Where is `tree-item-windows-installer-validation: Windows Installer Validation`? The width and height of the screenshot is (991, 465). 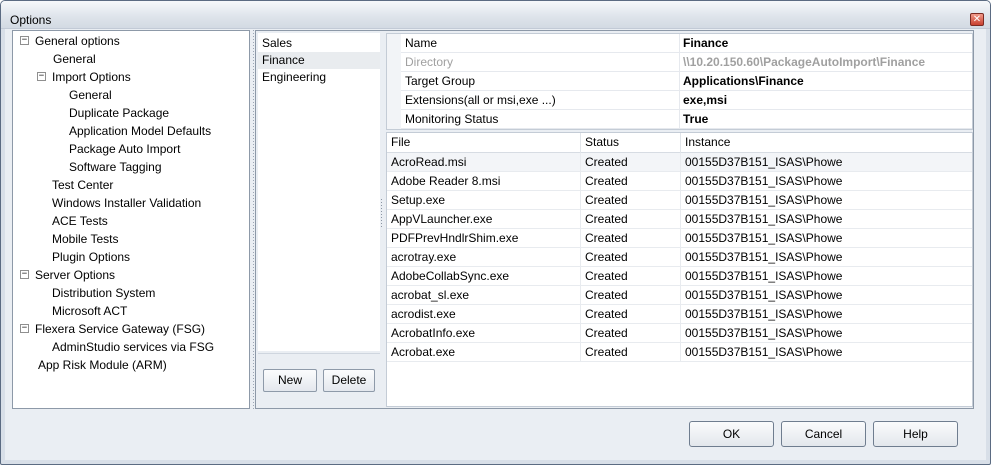
tree-item-windows-installer-validation: Windows Installer Validation is located at coordinates (126, 203).